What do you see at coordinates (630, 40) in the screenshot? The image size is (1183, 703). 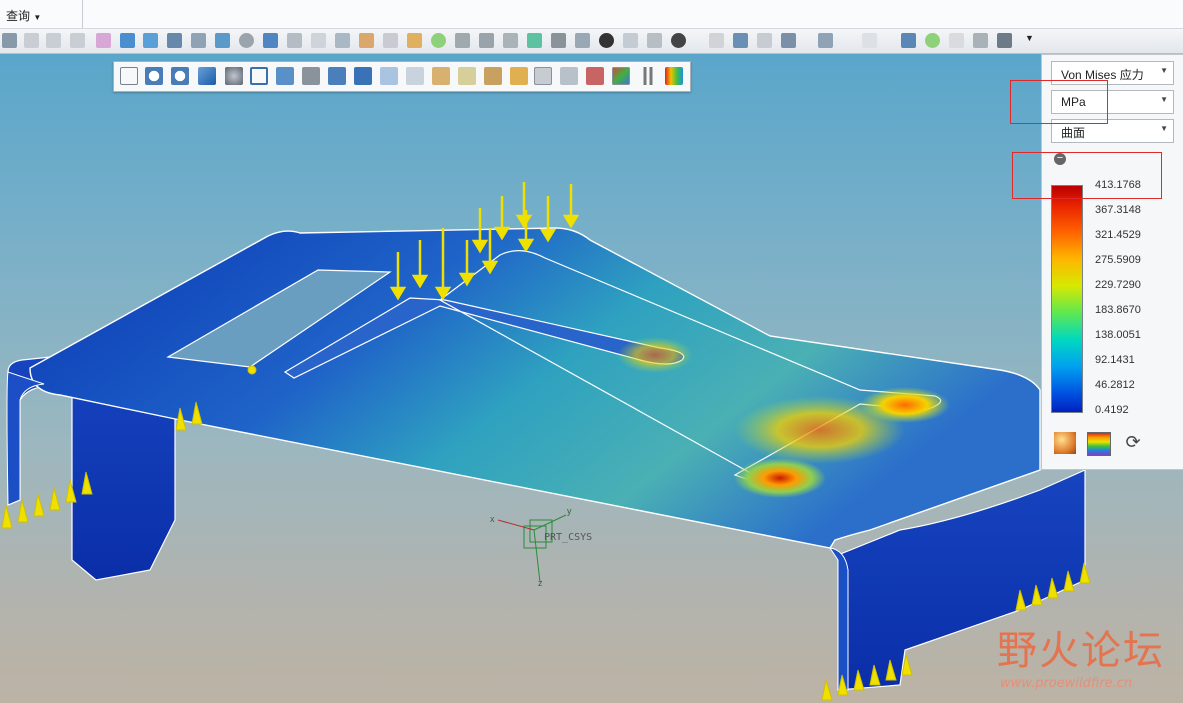 I see `wave-icon` at bounding box center [630, 40].